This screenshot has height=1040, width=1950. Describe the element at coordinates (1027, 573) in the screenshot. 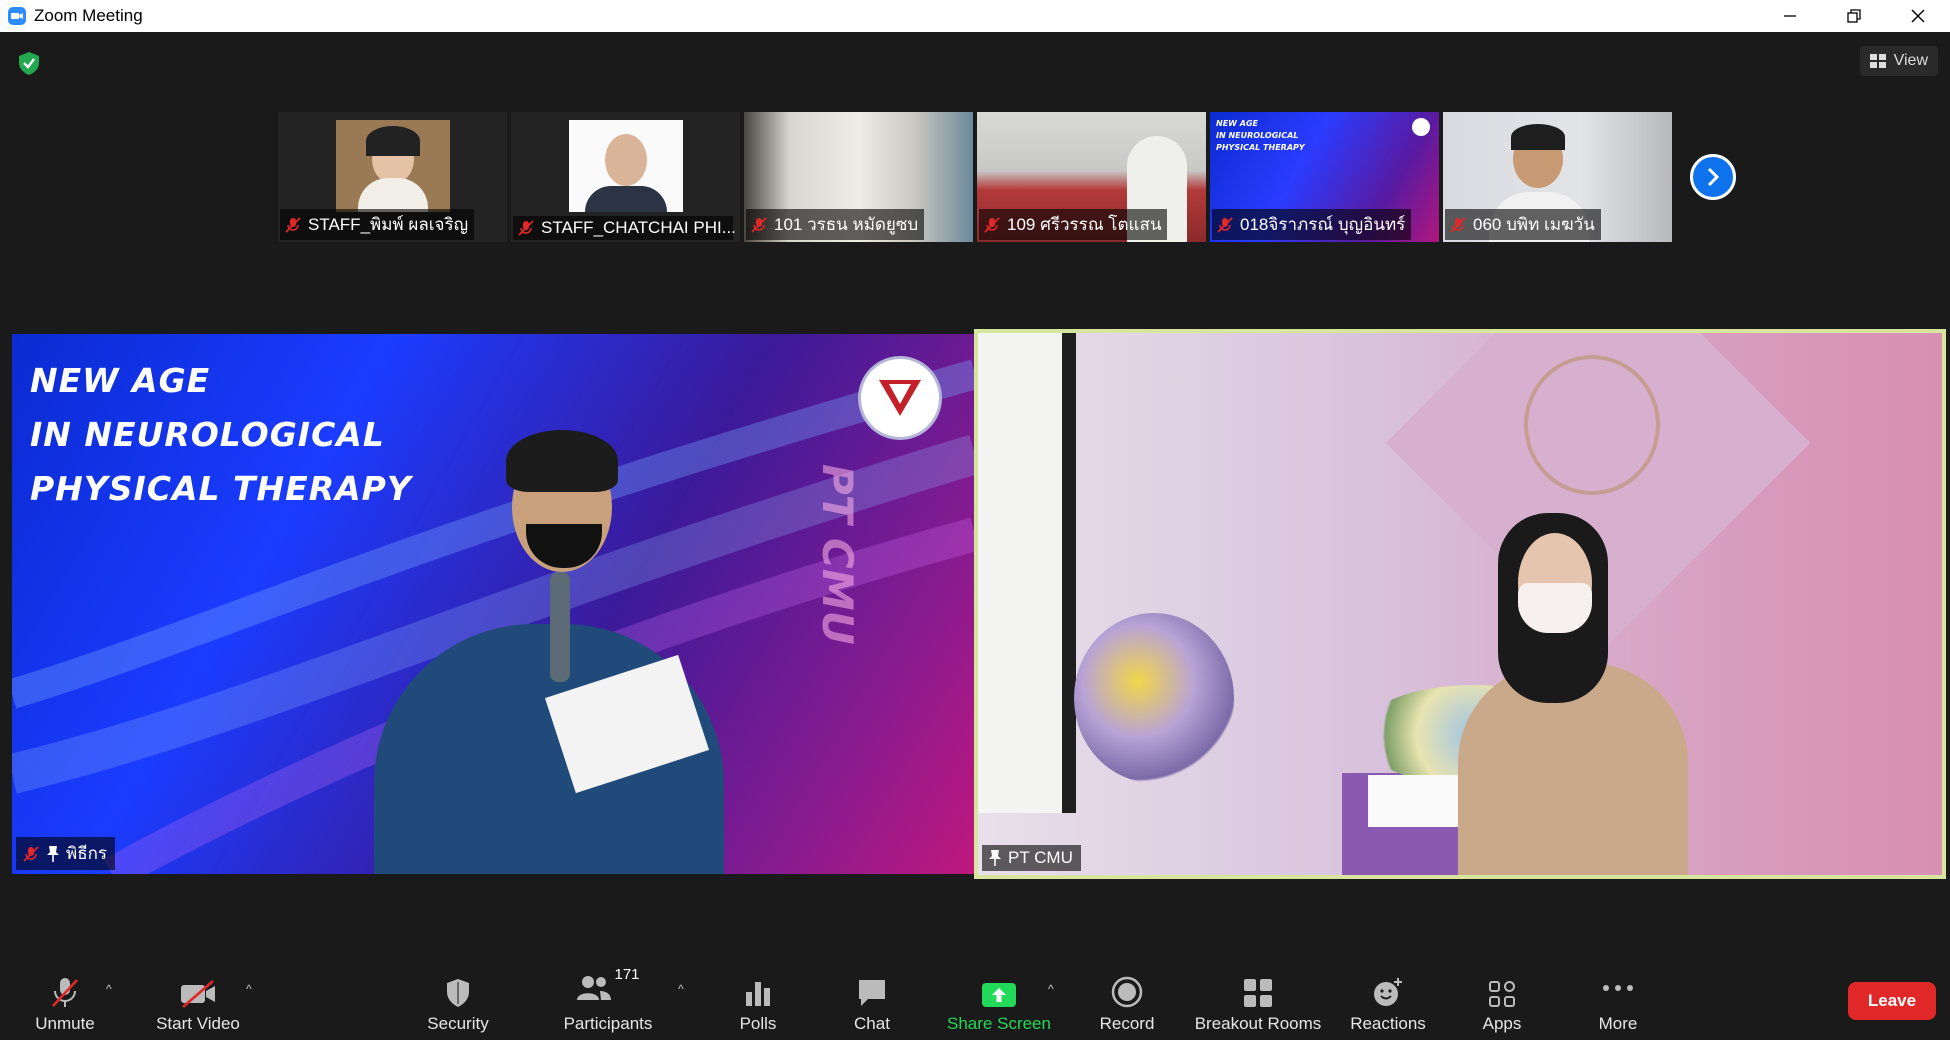

I see `white-board-panel` at that location.